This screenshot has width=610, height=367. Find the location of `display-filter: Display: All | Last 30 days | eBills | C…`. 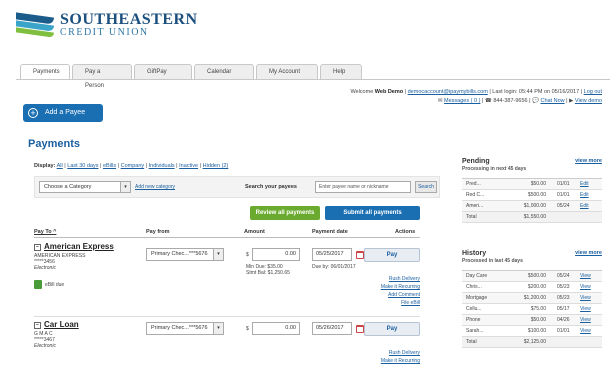

display-filter: Display: All | Last 30 days | eBills | C… is located at coordinates (131, 166).